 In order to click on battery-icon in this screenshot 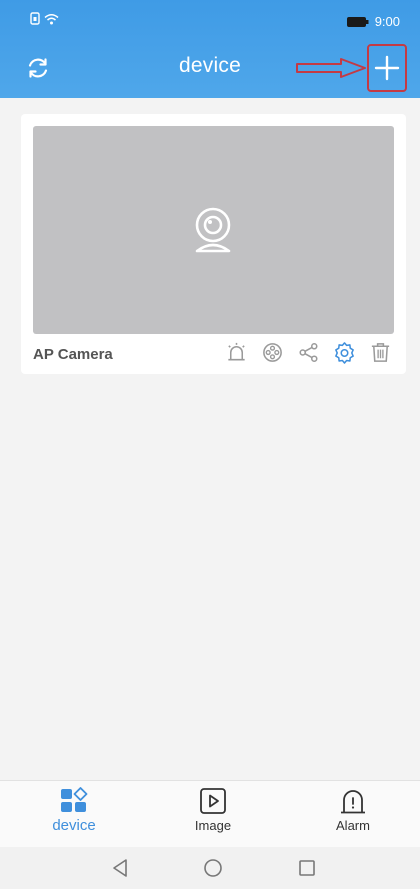, I will do `click(357, 21)`.